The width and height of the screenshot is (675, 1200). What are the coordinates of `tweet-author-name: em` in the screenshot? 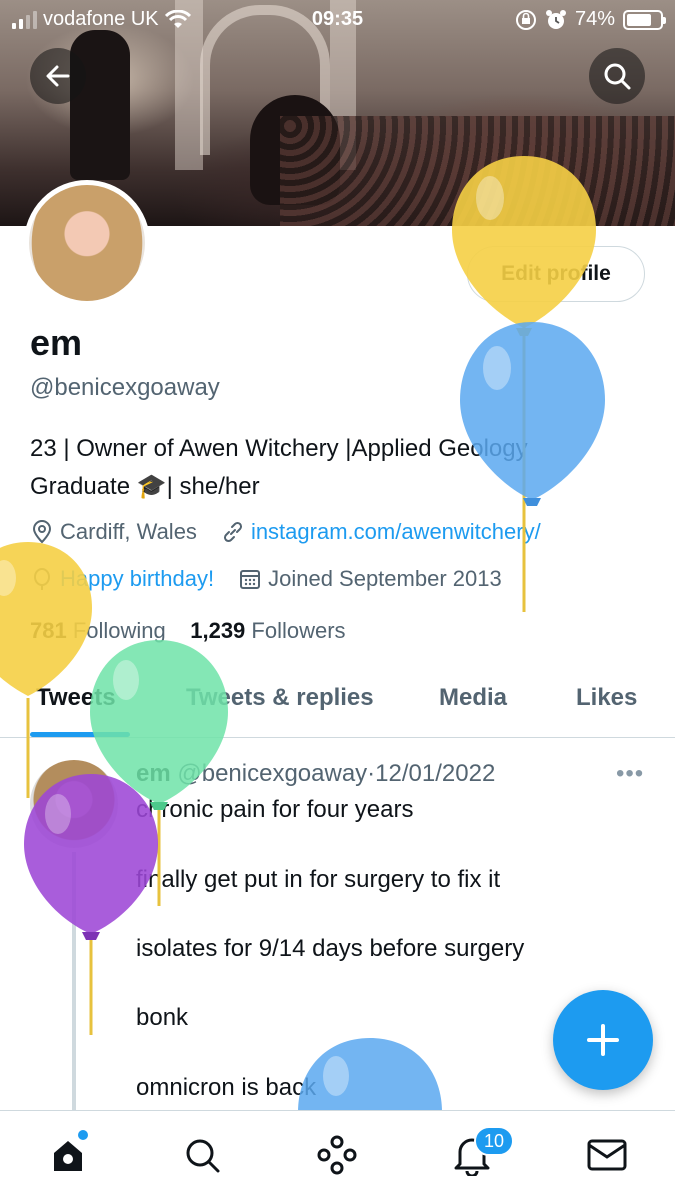 It's located at (153, 773).